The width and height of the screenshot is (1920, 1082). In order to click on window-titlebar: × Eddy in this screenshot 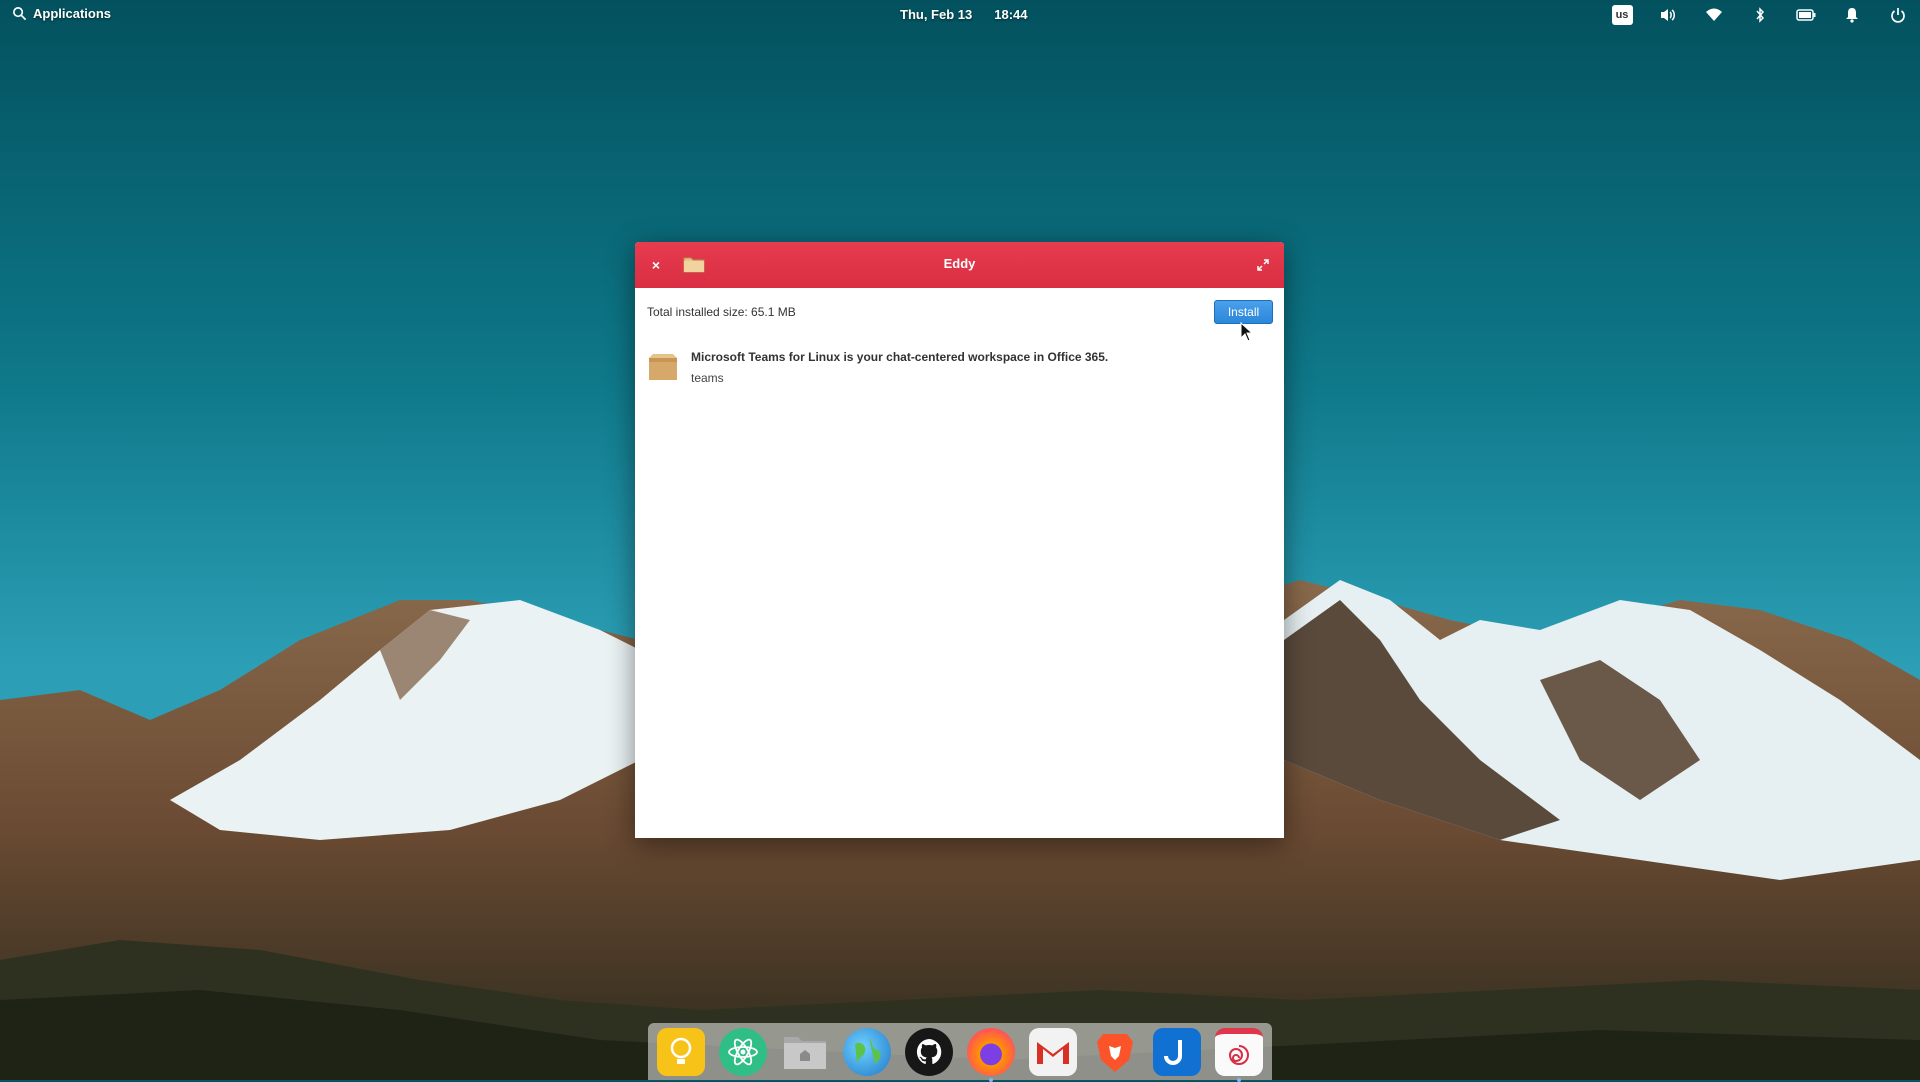, I will do `click(959, 265)`.